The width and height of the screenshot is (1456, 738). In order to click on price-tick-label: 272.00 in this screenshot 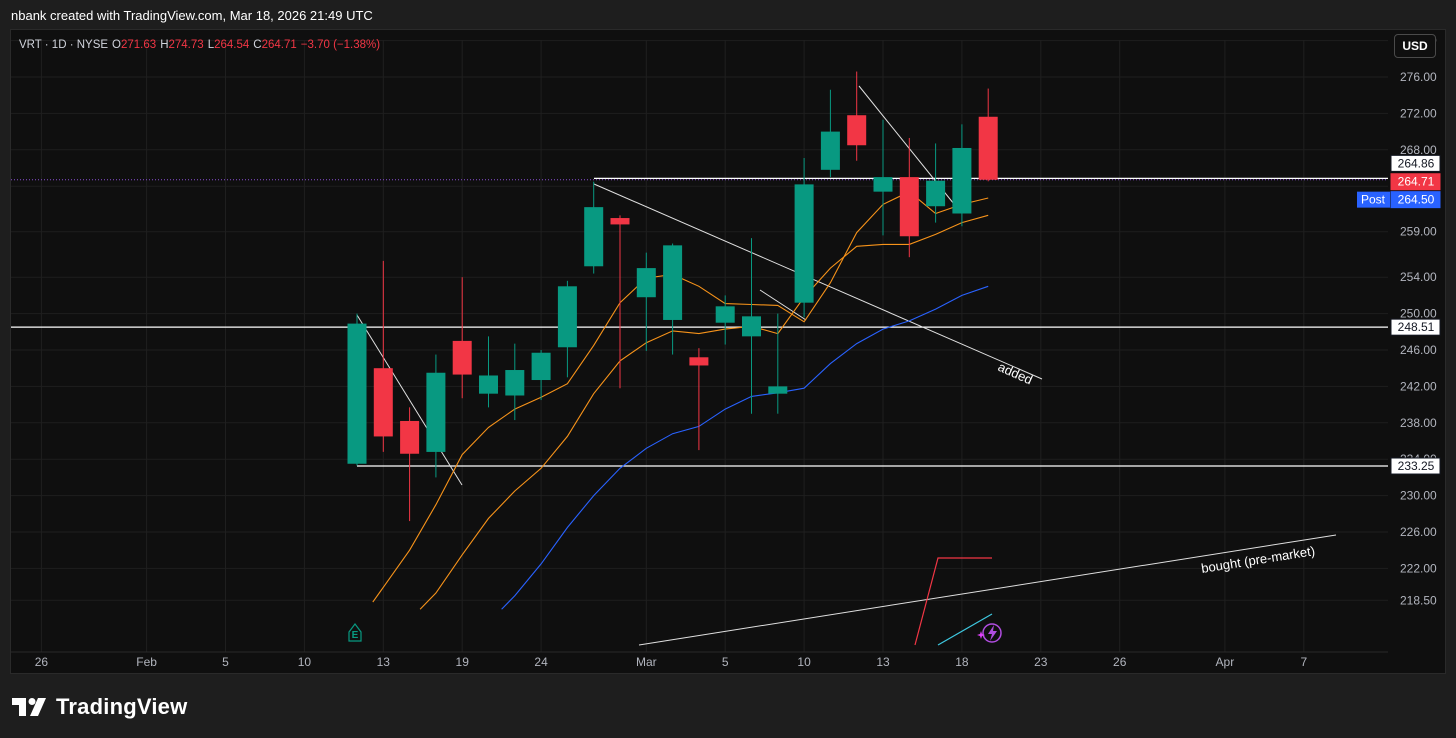, I will do `click(1418, 113)`.